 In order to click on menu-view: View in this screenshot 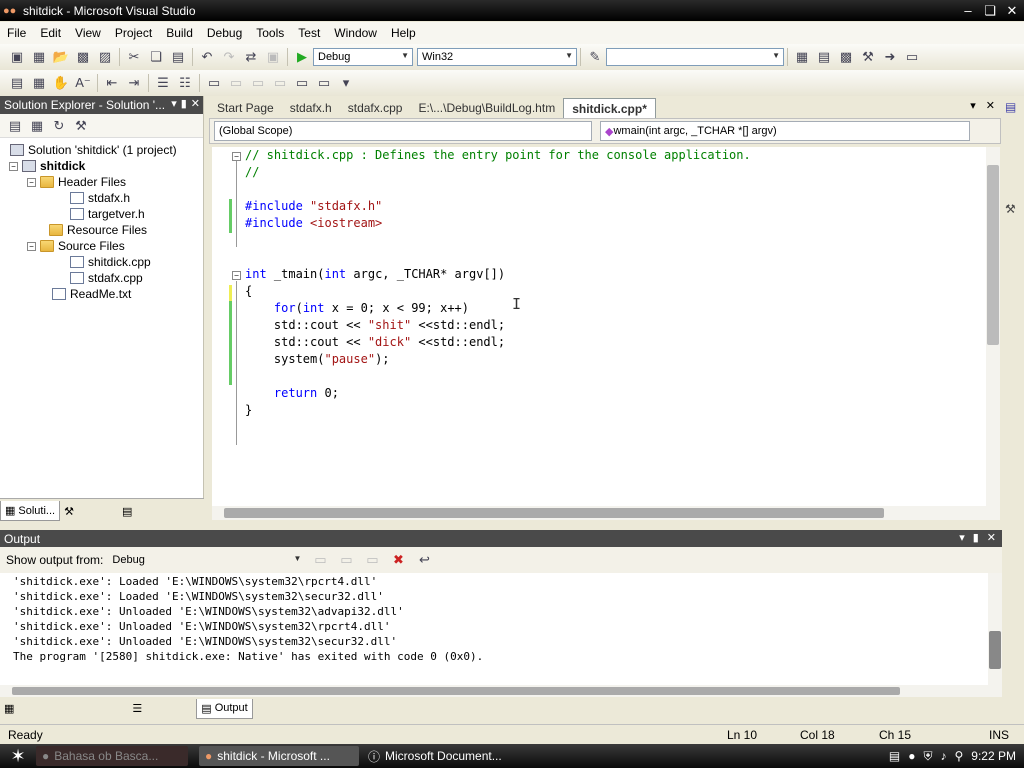, I will do `click(88, 33)`.